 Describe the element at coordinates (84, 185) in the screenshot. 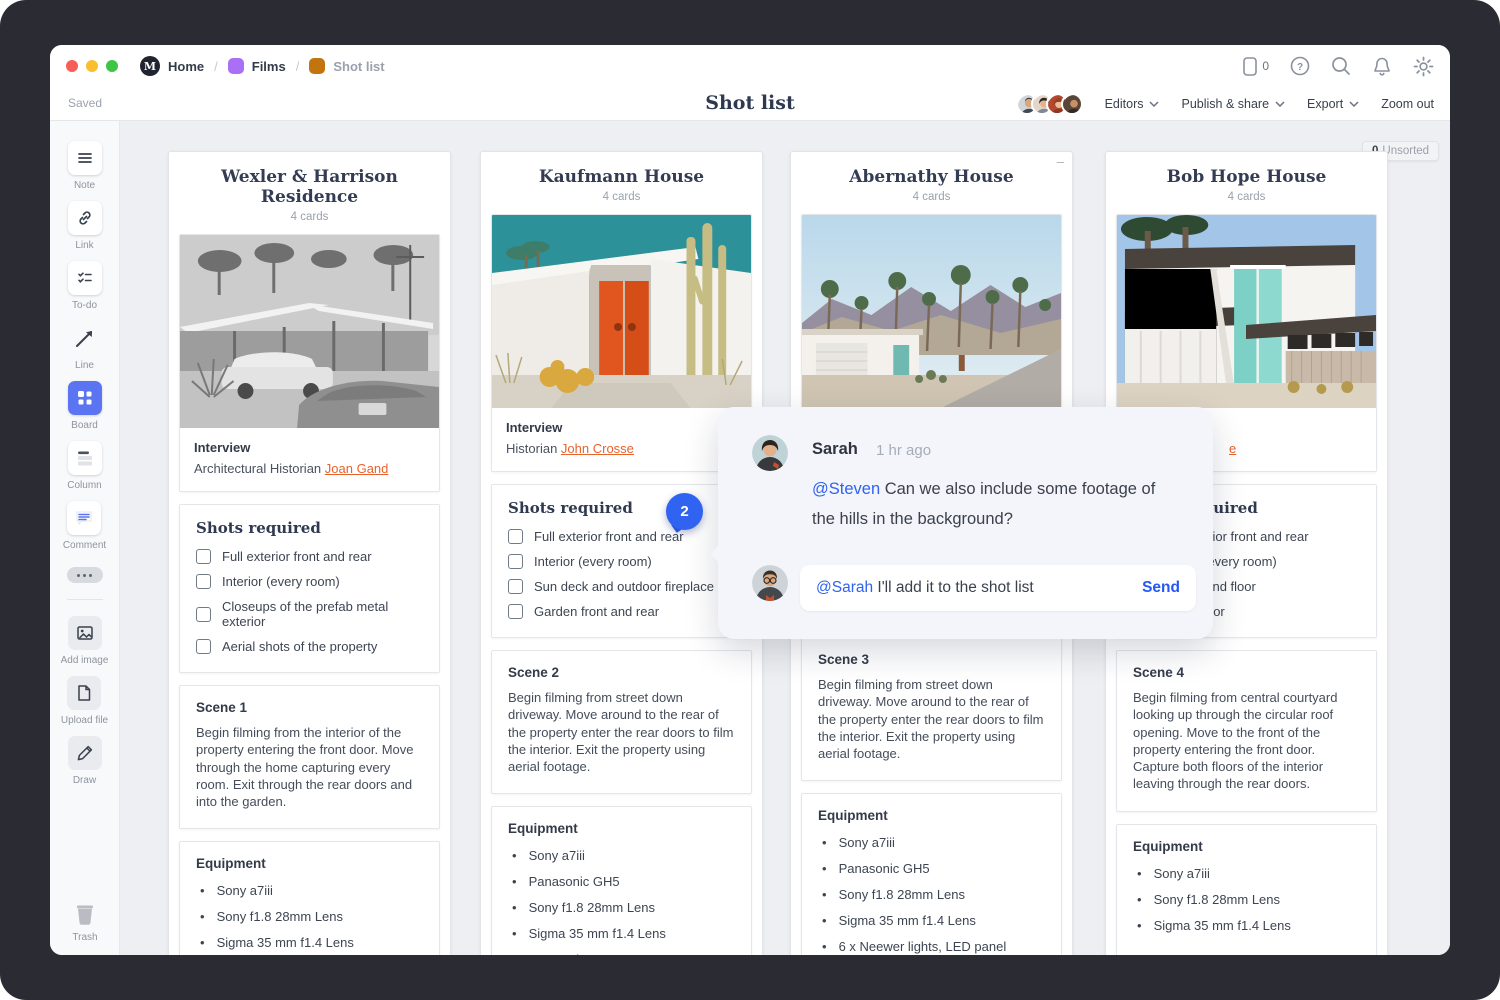

I see `tool-label: Note` at that location.